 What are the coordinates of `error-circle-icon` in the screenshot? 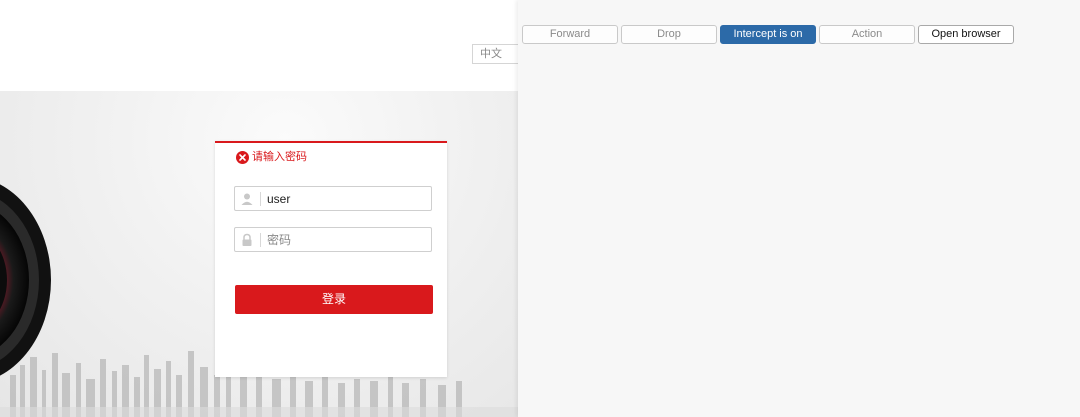 It's located at (242, 157).